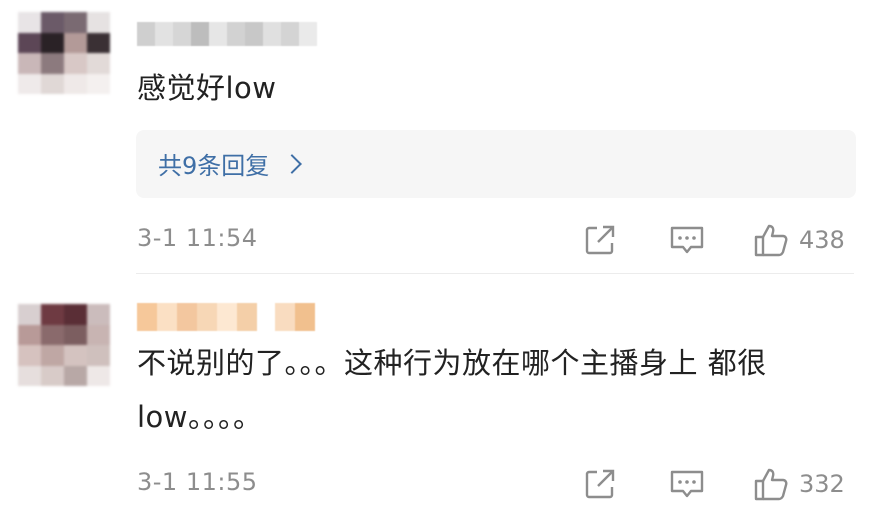  Describe the element at coordinates (207, 88) in the screenshot. I see `comment-text: 感觉好low` at that location.